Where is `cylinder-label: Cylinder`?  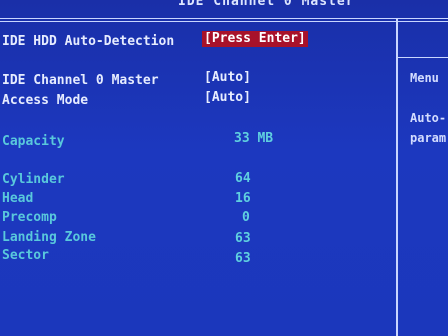
cylinder-label: Cylinder is located at coordinates (33, 179).